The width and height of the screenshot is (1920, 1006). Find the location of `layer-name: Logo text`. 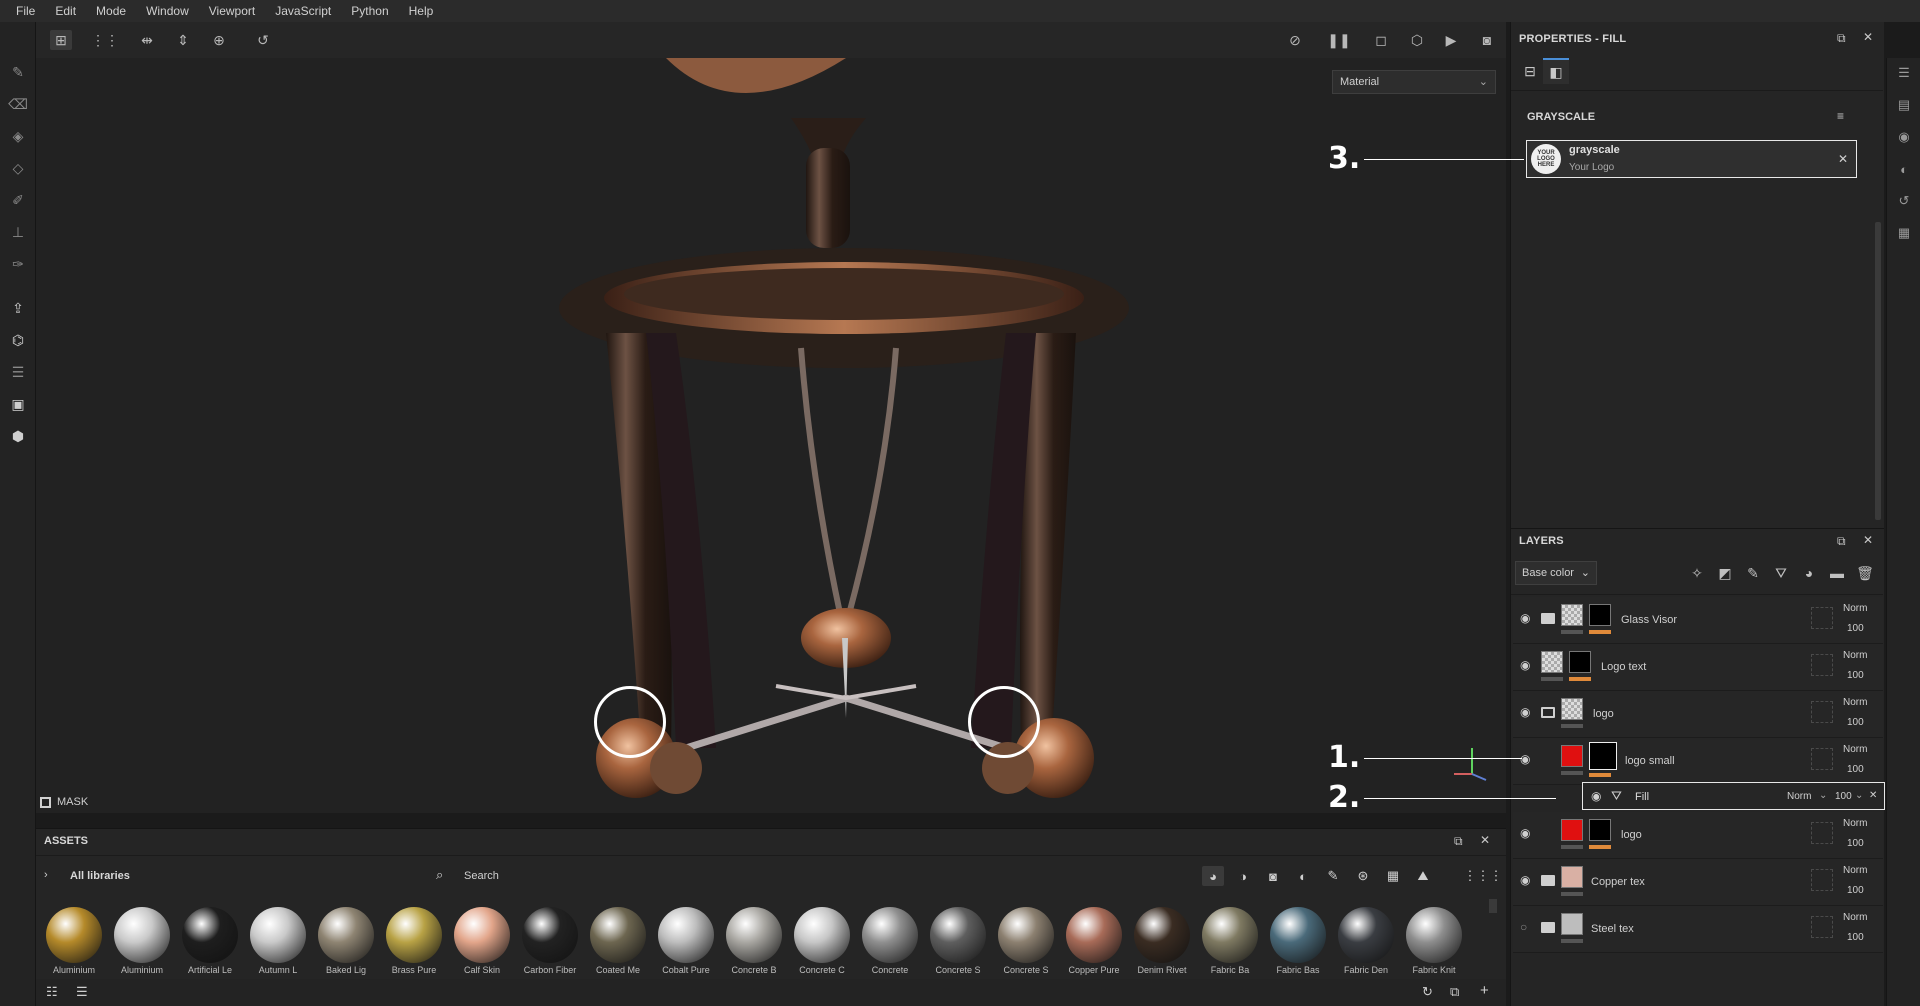

layer-name: Logo text is located at coordinates (1623, 667).